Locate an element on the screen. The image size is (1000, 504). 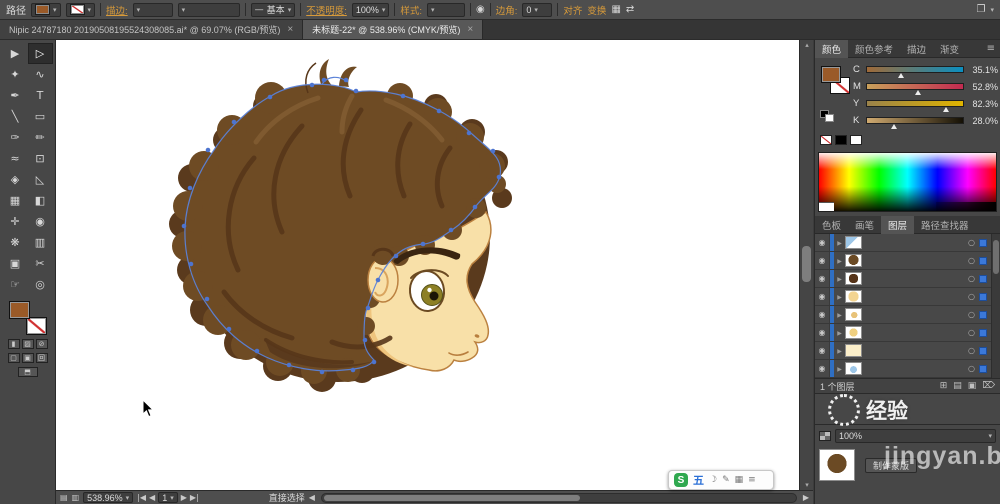
draw-behind-button: ▣ is located at coordinates (27, 358).